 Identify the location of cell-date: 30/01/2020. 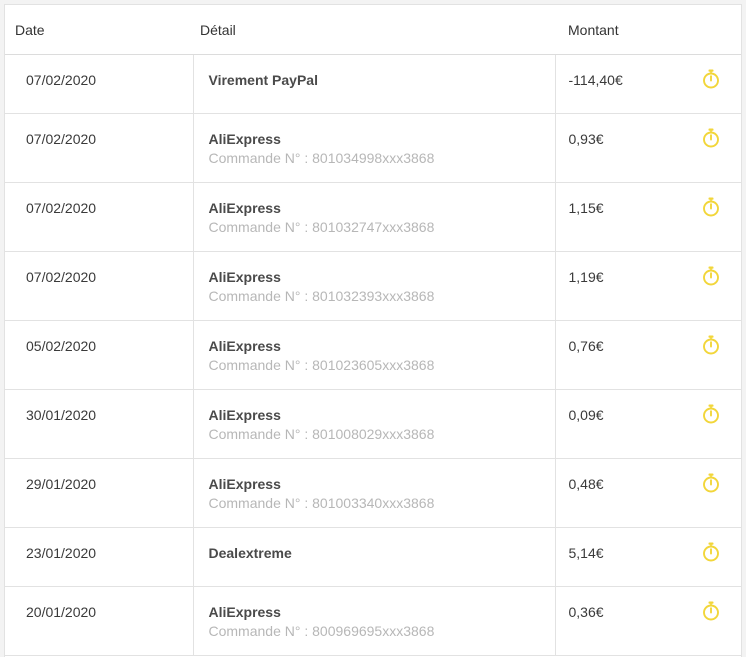
(99, 424).